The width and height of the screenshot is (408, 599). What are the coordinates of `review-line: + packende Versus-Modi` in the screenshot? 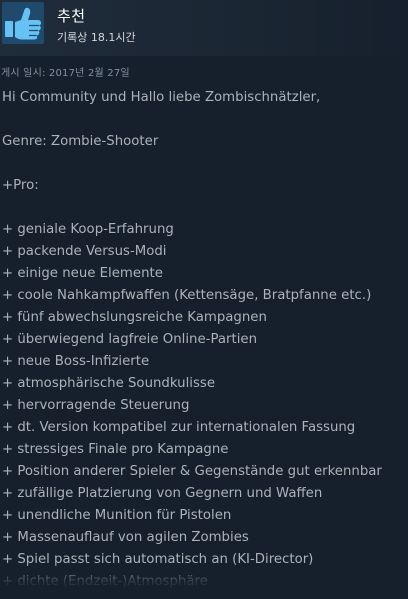 It's located at (84, 251).